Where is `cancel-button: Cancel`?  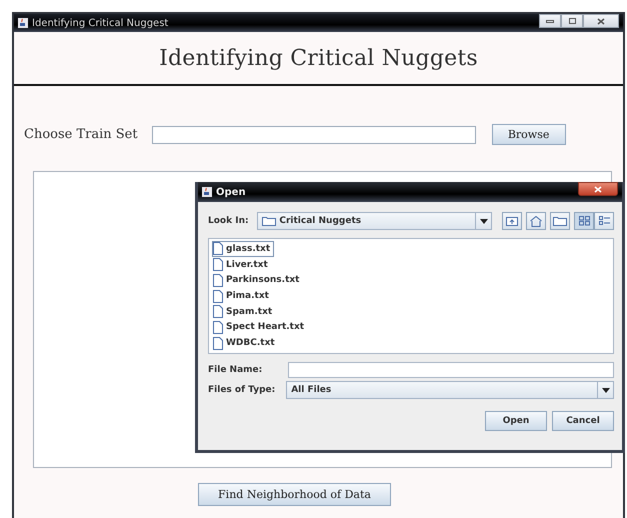
cancel-button: Cancel is located at coordinates (583, 421).